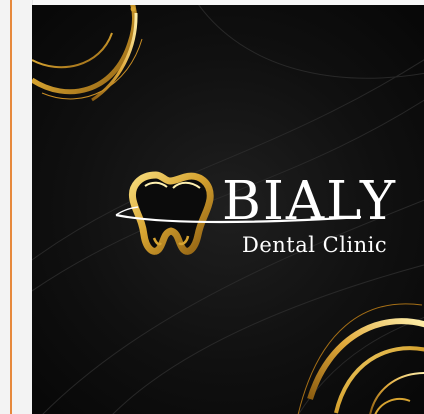 Image resolution: width=424 pixels, height=414 pixels. Describe the element at coordinates (11, 207) in the screenshot. I see `orange-accent-line` at that location.